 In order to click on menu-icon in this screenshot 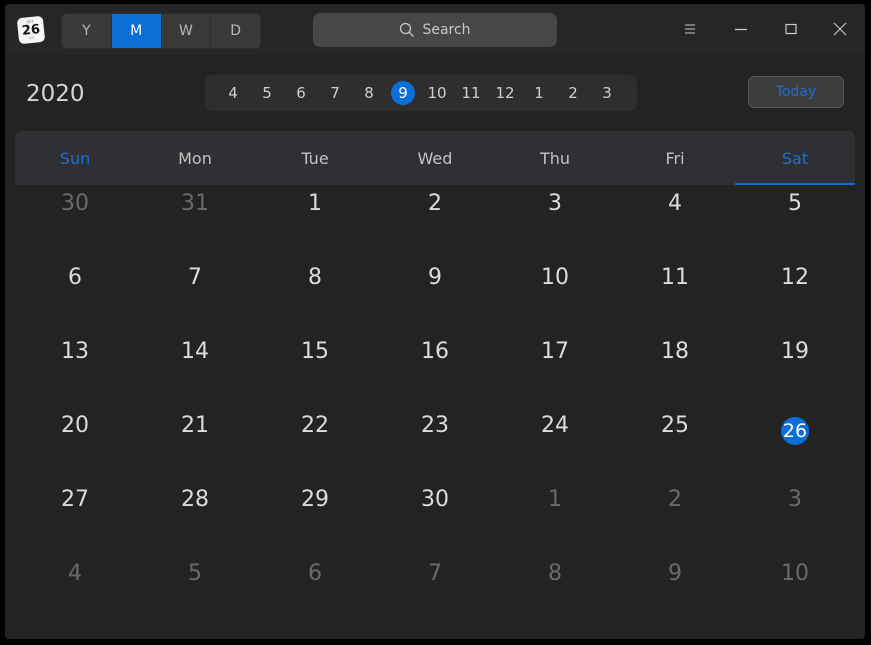, I will do `click(690, 29)`.